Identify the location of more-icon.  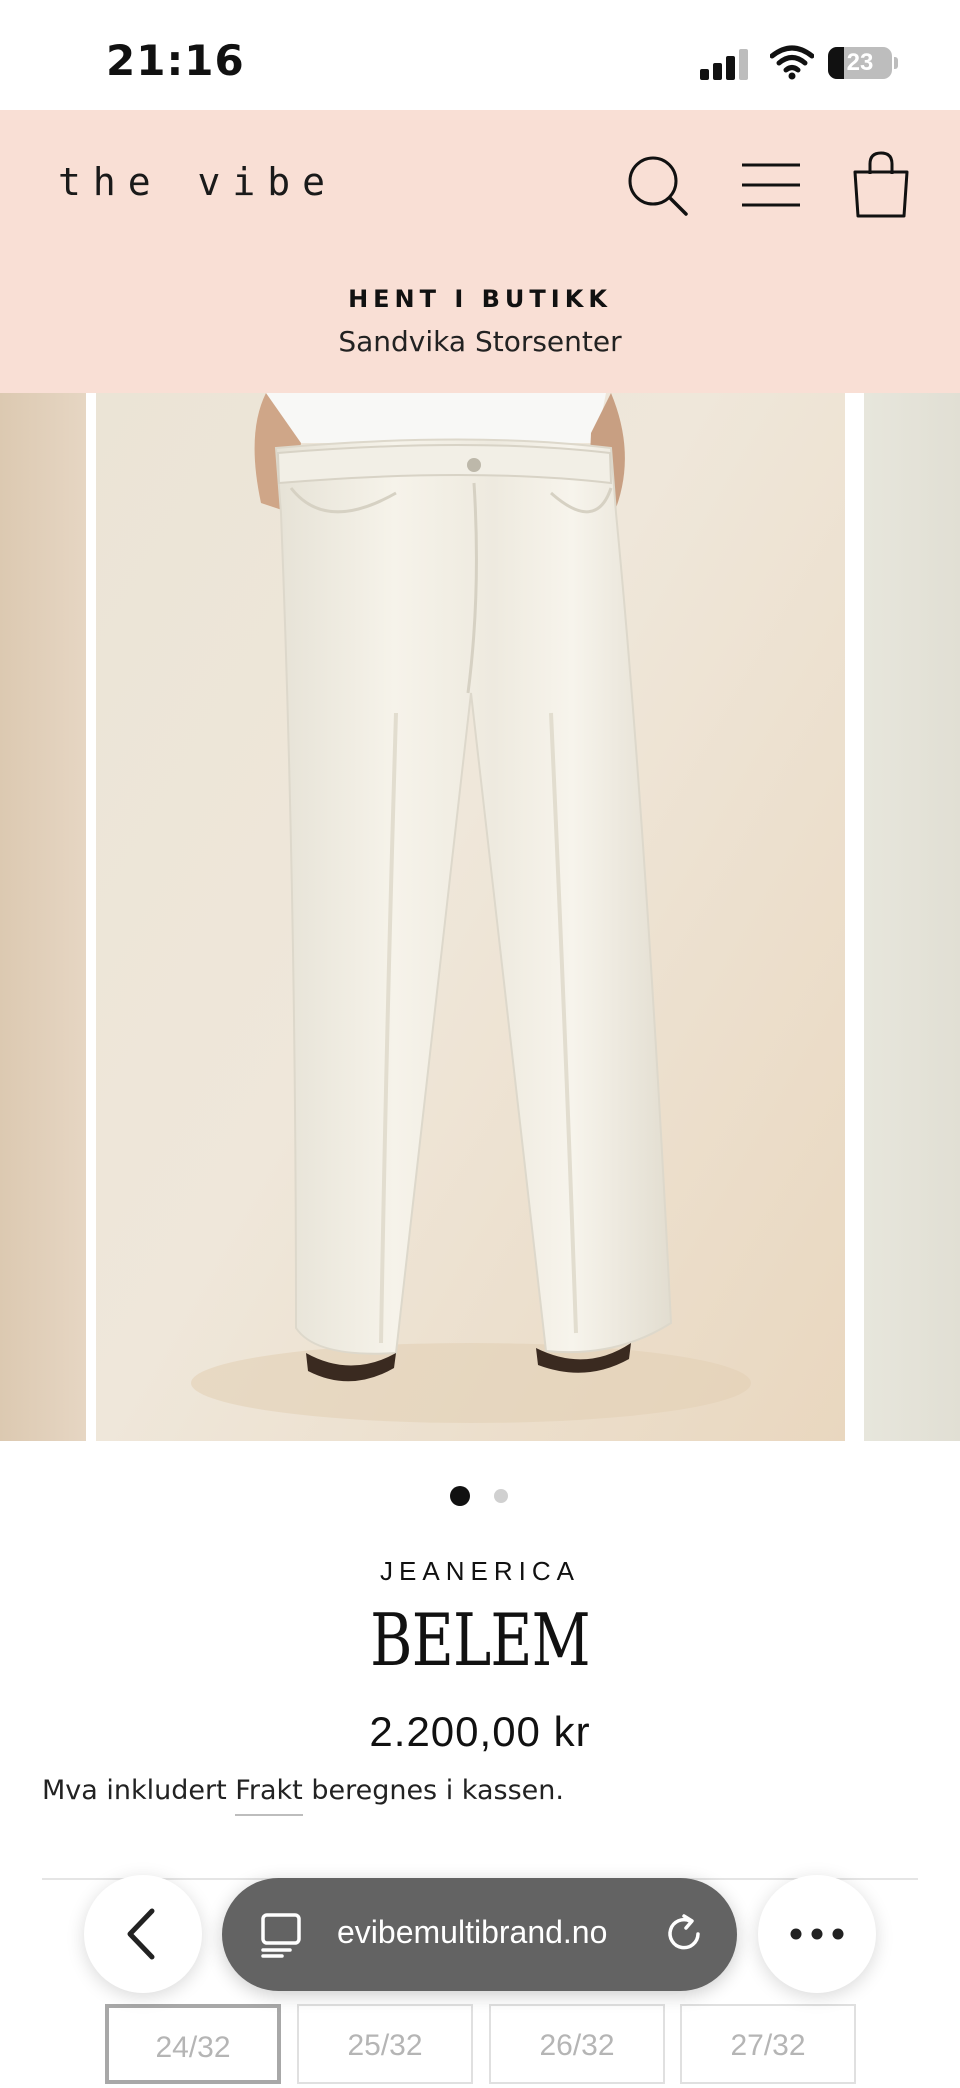
(817, 1934).